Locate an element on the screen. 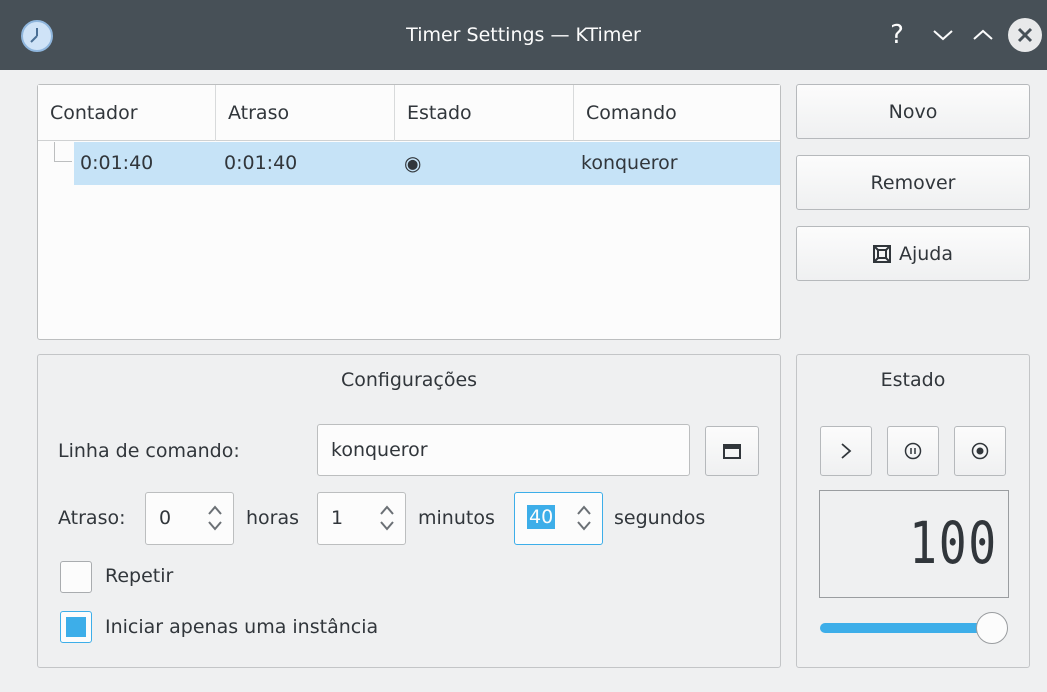  maximize-button is located at coordinates (983, 35).